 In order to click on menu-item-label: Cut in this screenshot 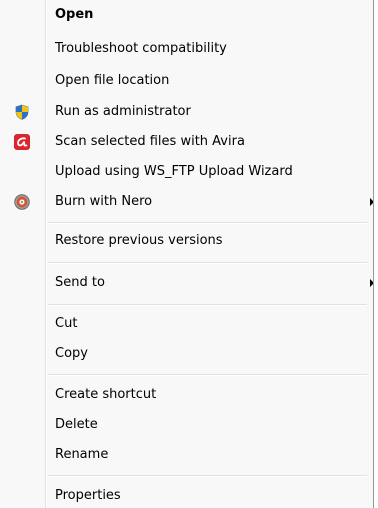, I will do `click(66, 323)`.